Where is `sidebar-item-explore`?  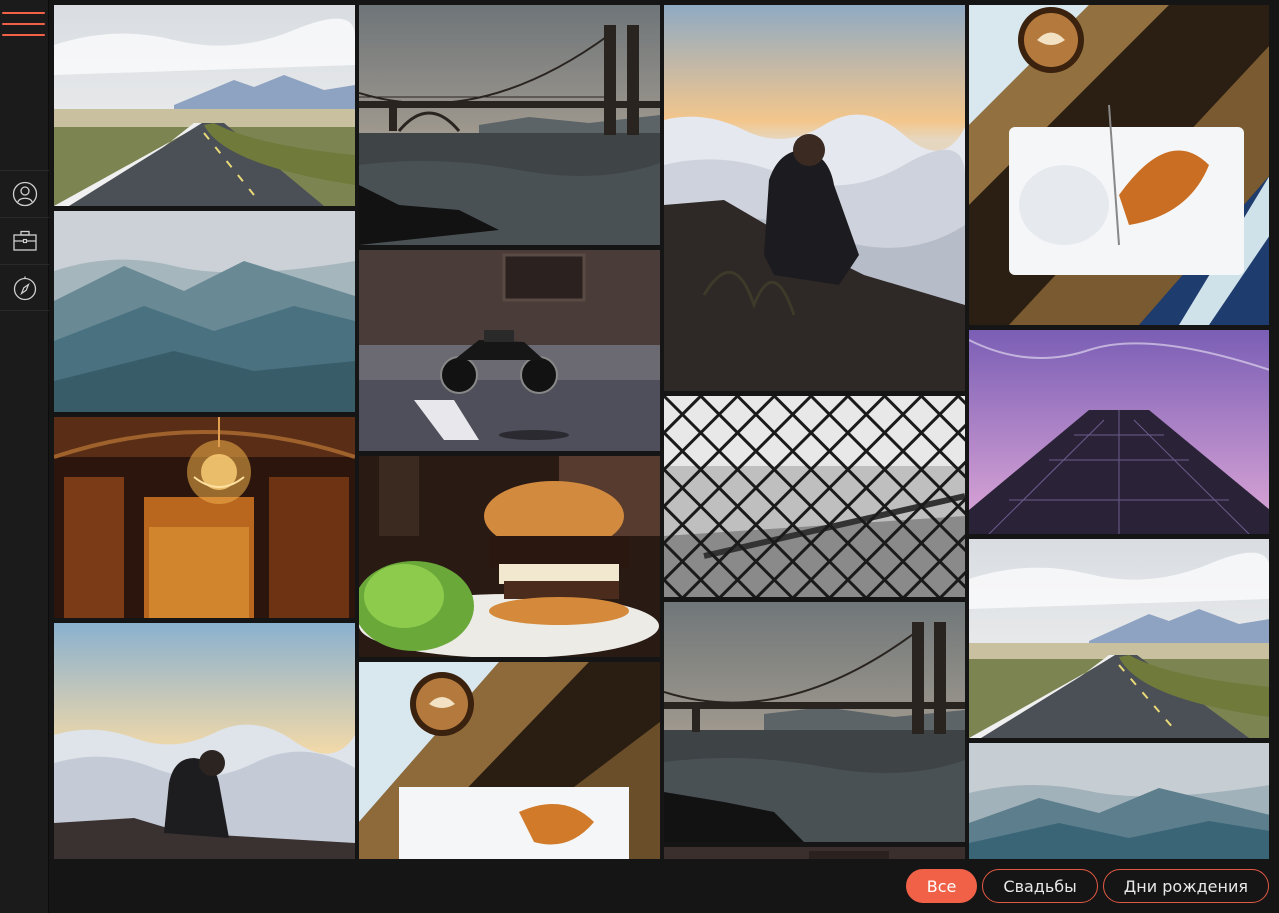
sidebar-item-explore is located at coordinates (24, 287).